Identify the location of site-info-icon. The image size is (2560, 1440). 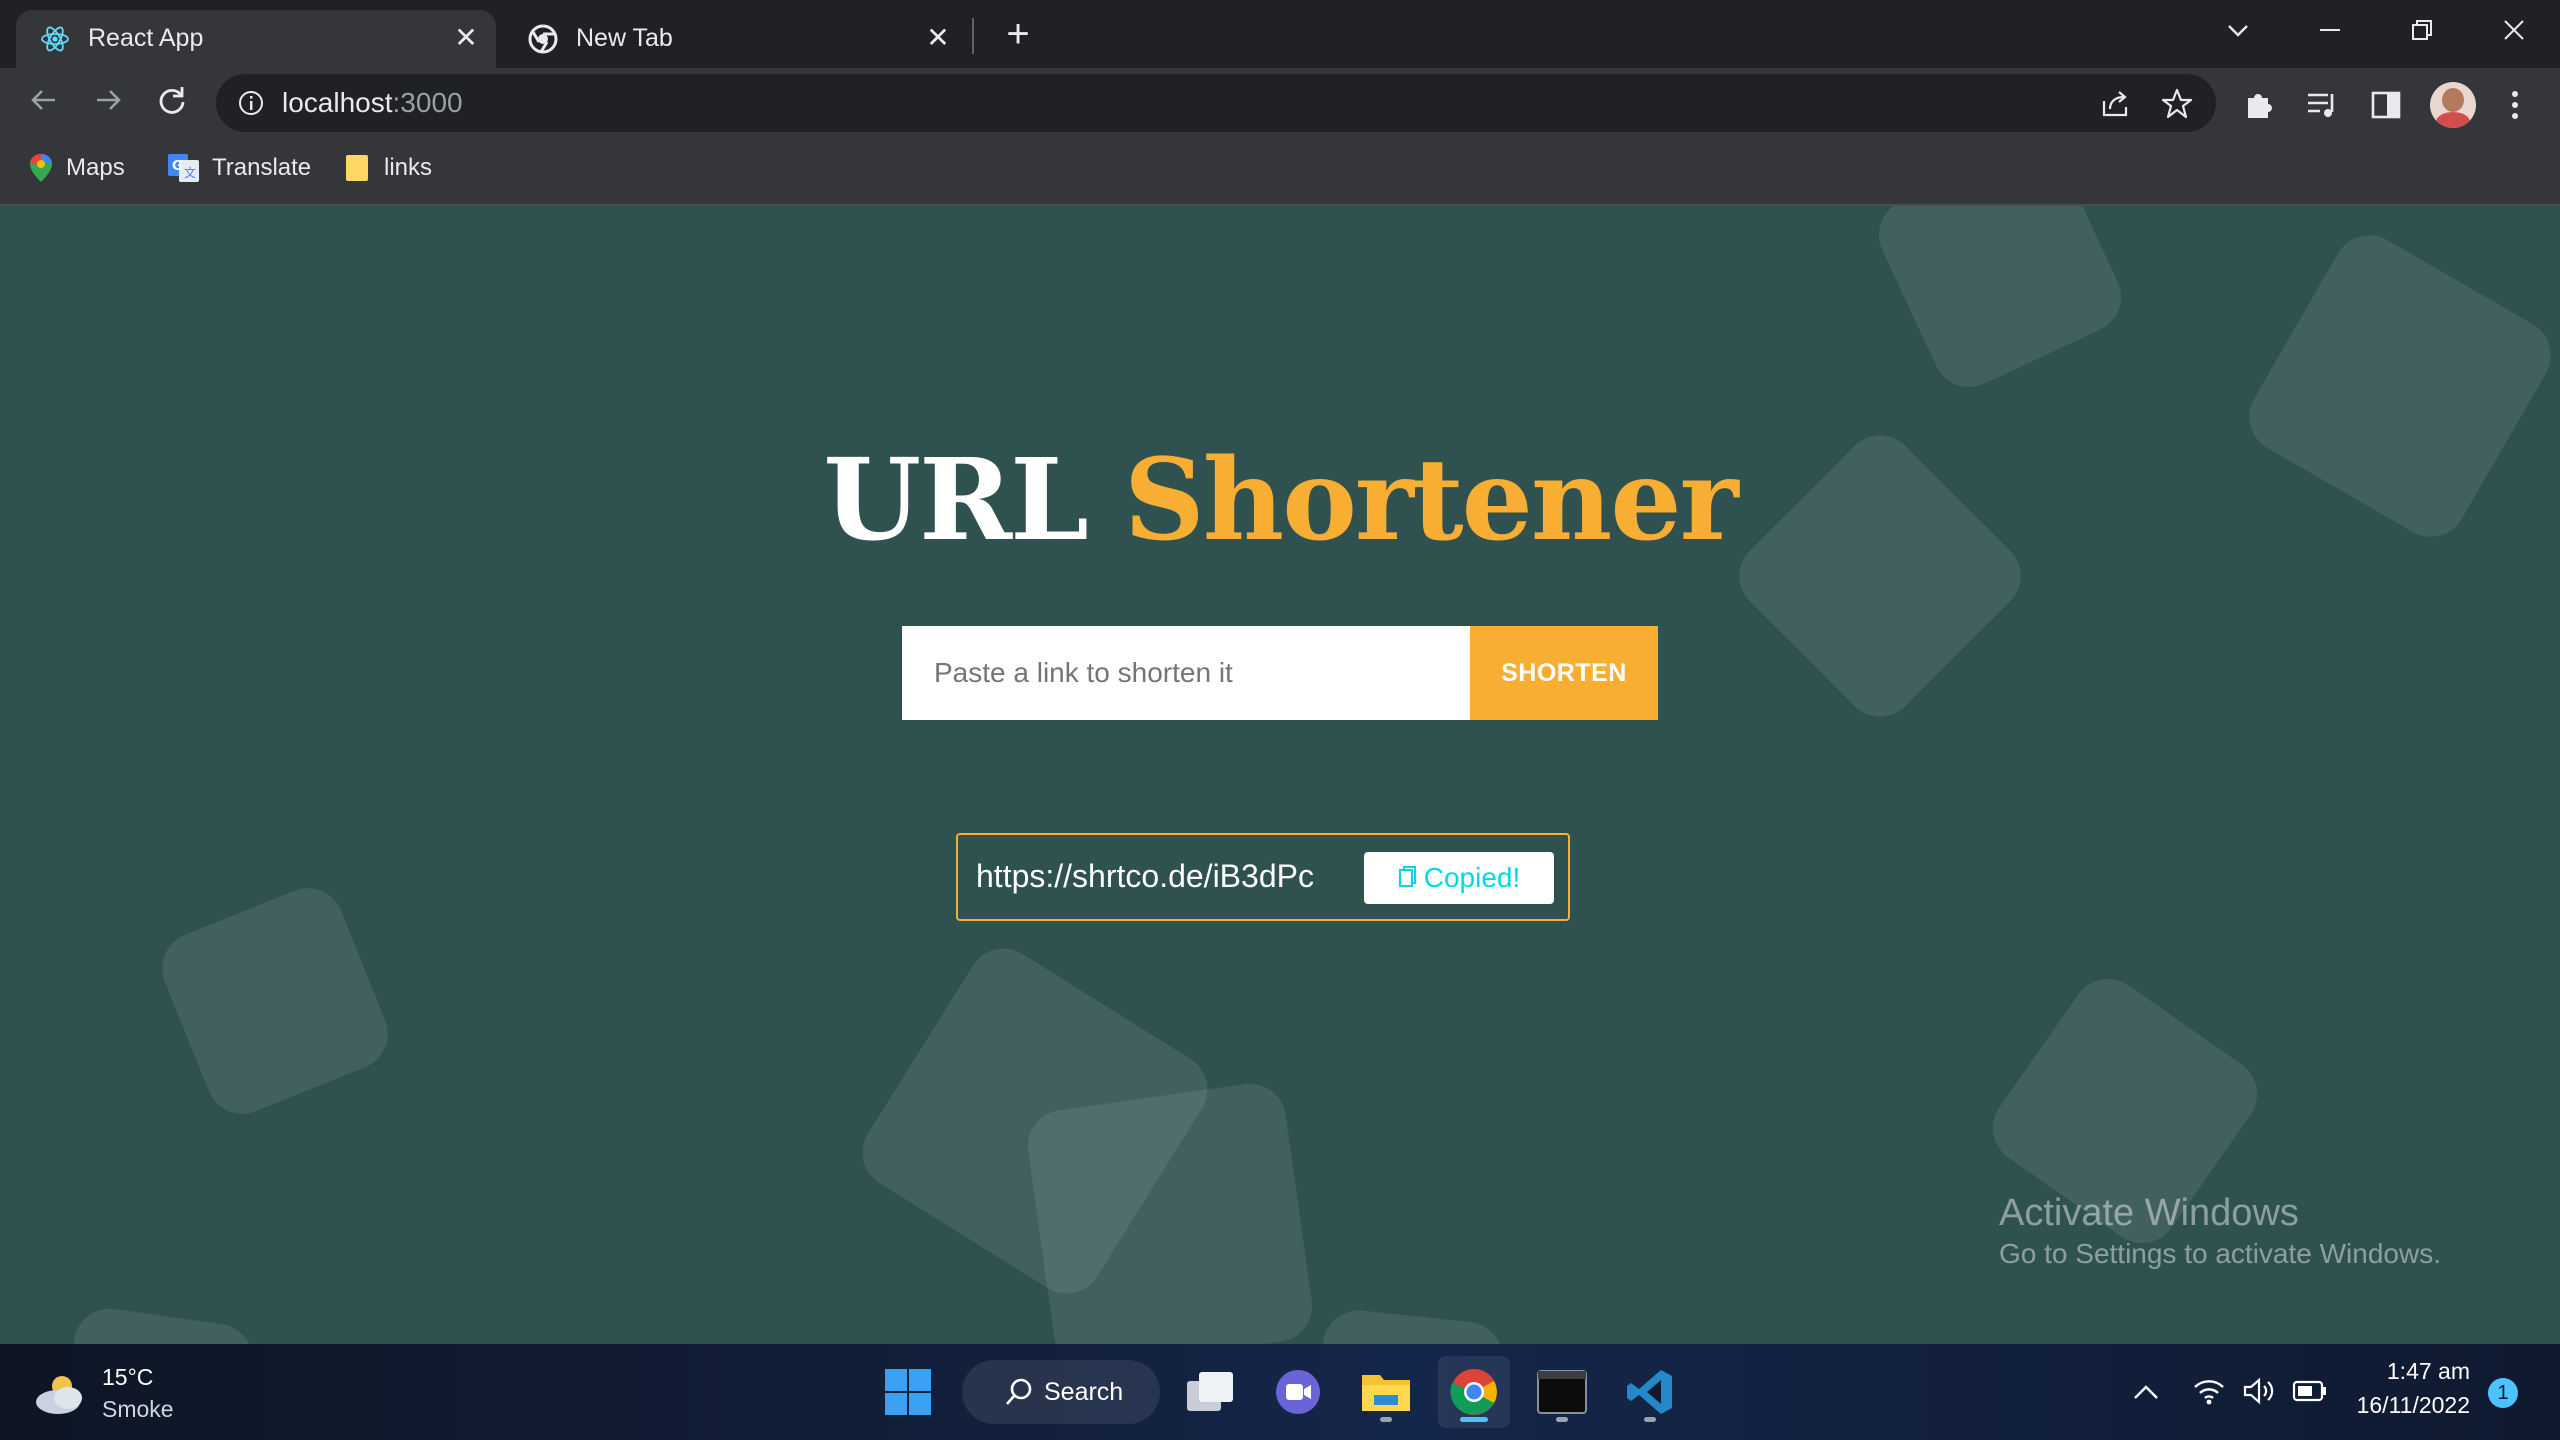
(251, 103).